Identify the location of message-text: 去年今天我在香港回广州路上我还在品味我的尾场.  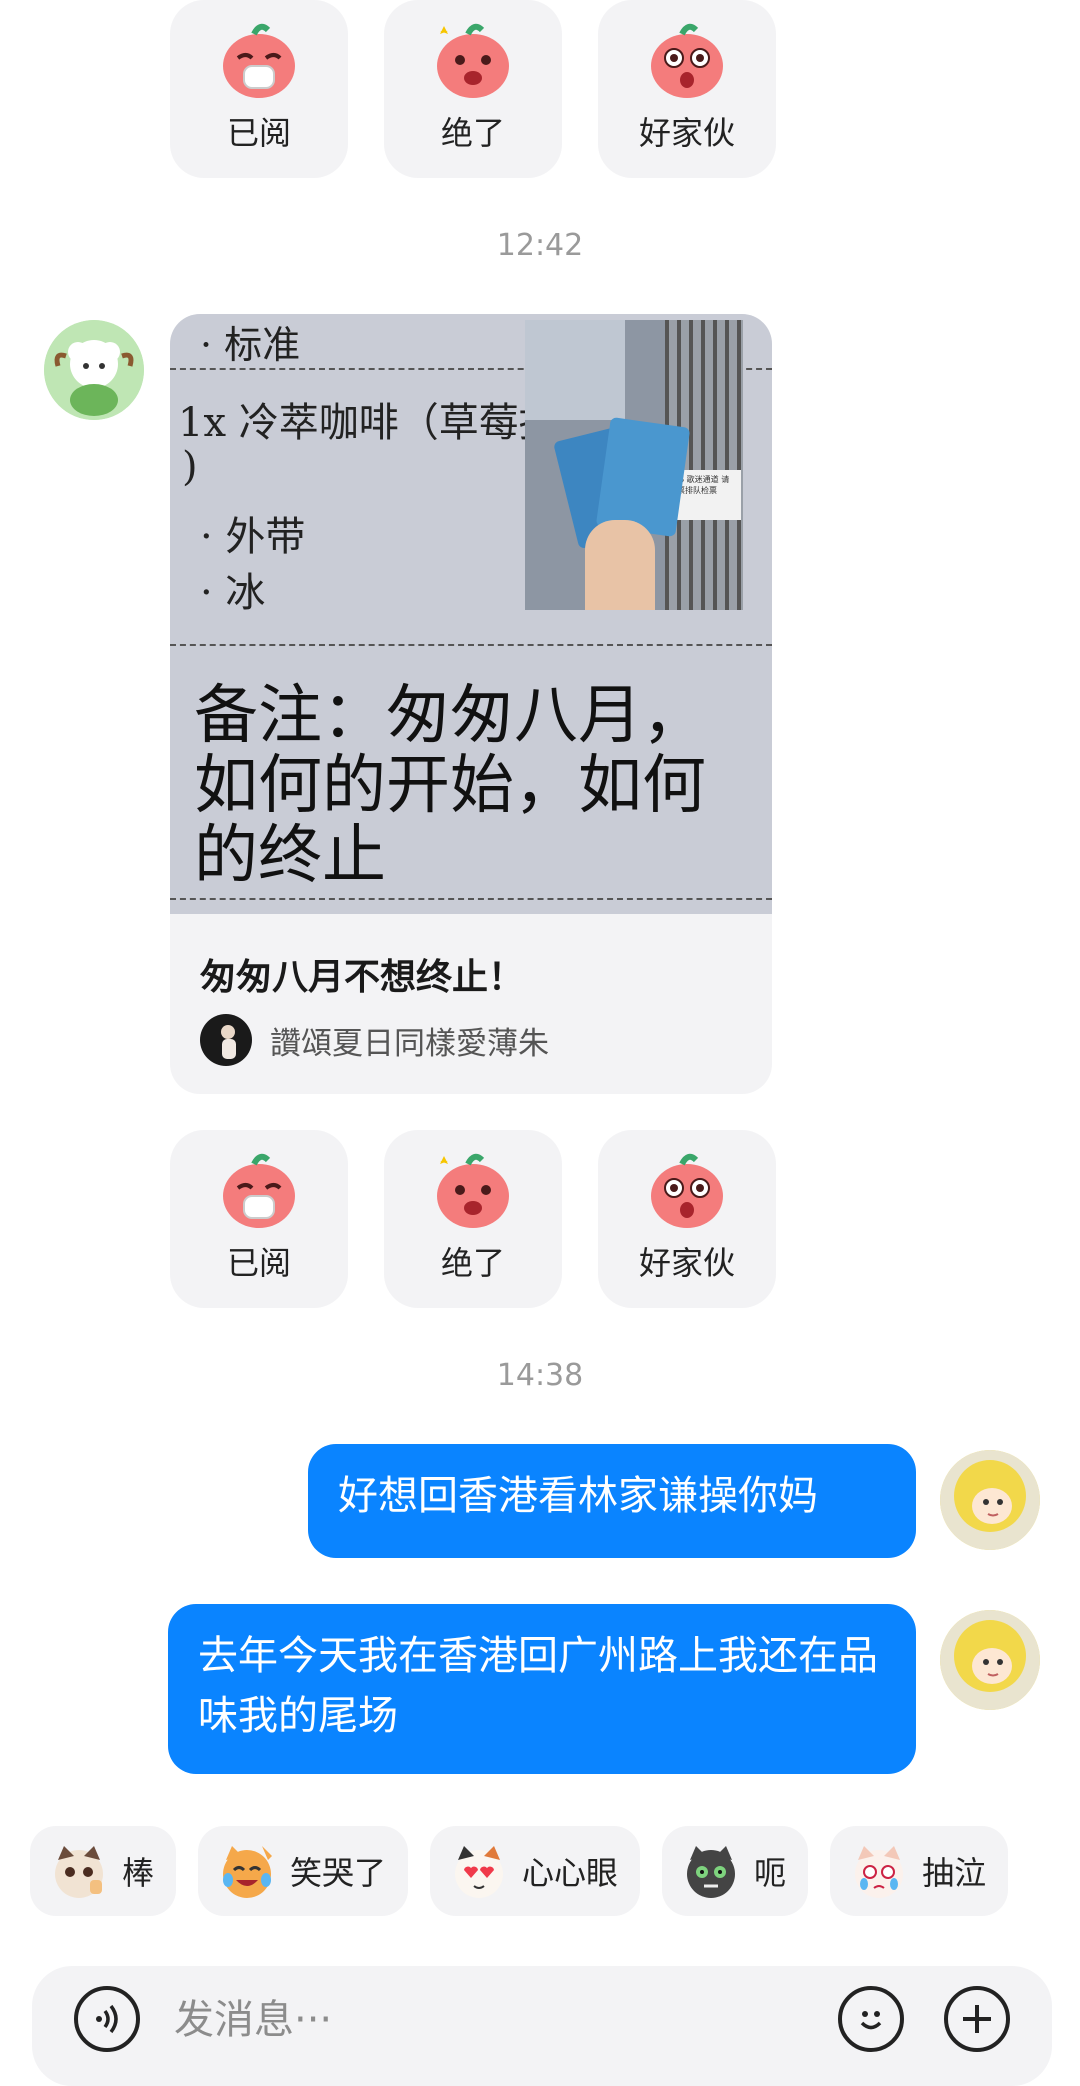
(538, 1686).